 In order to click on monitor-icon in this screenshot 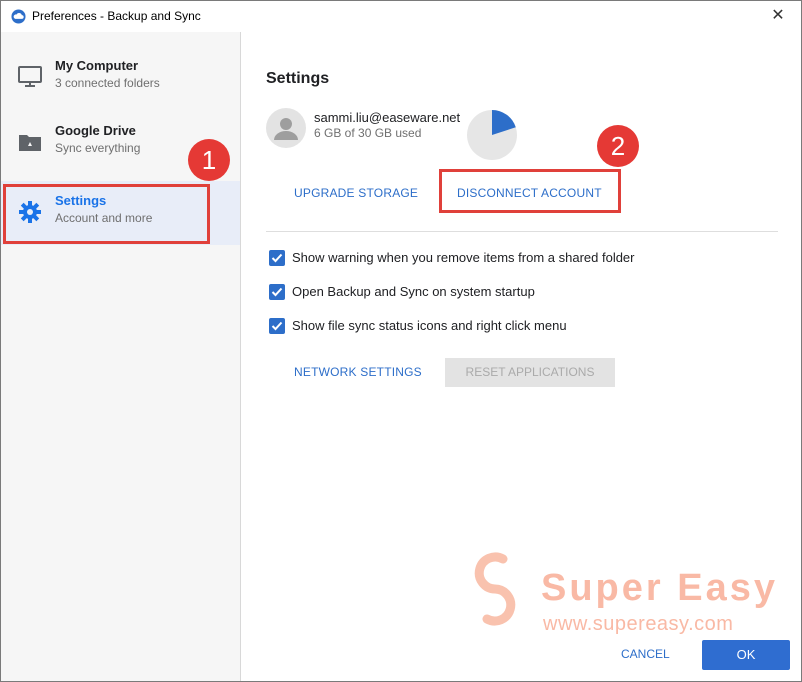, I will do `click(30, 76)`.